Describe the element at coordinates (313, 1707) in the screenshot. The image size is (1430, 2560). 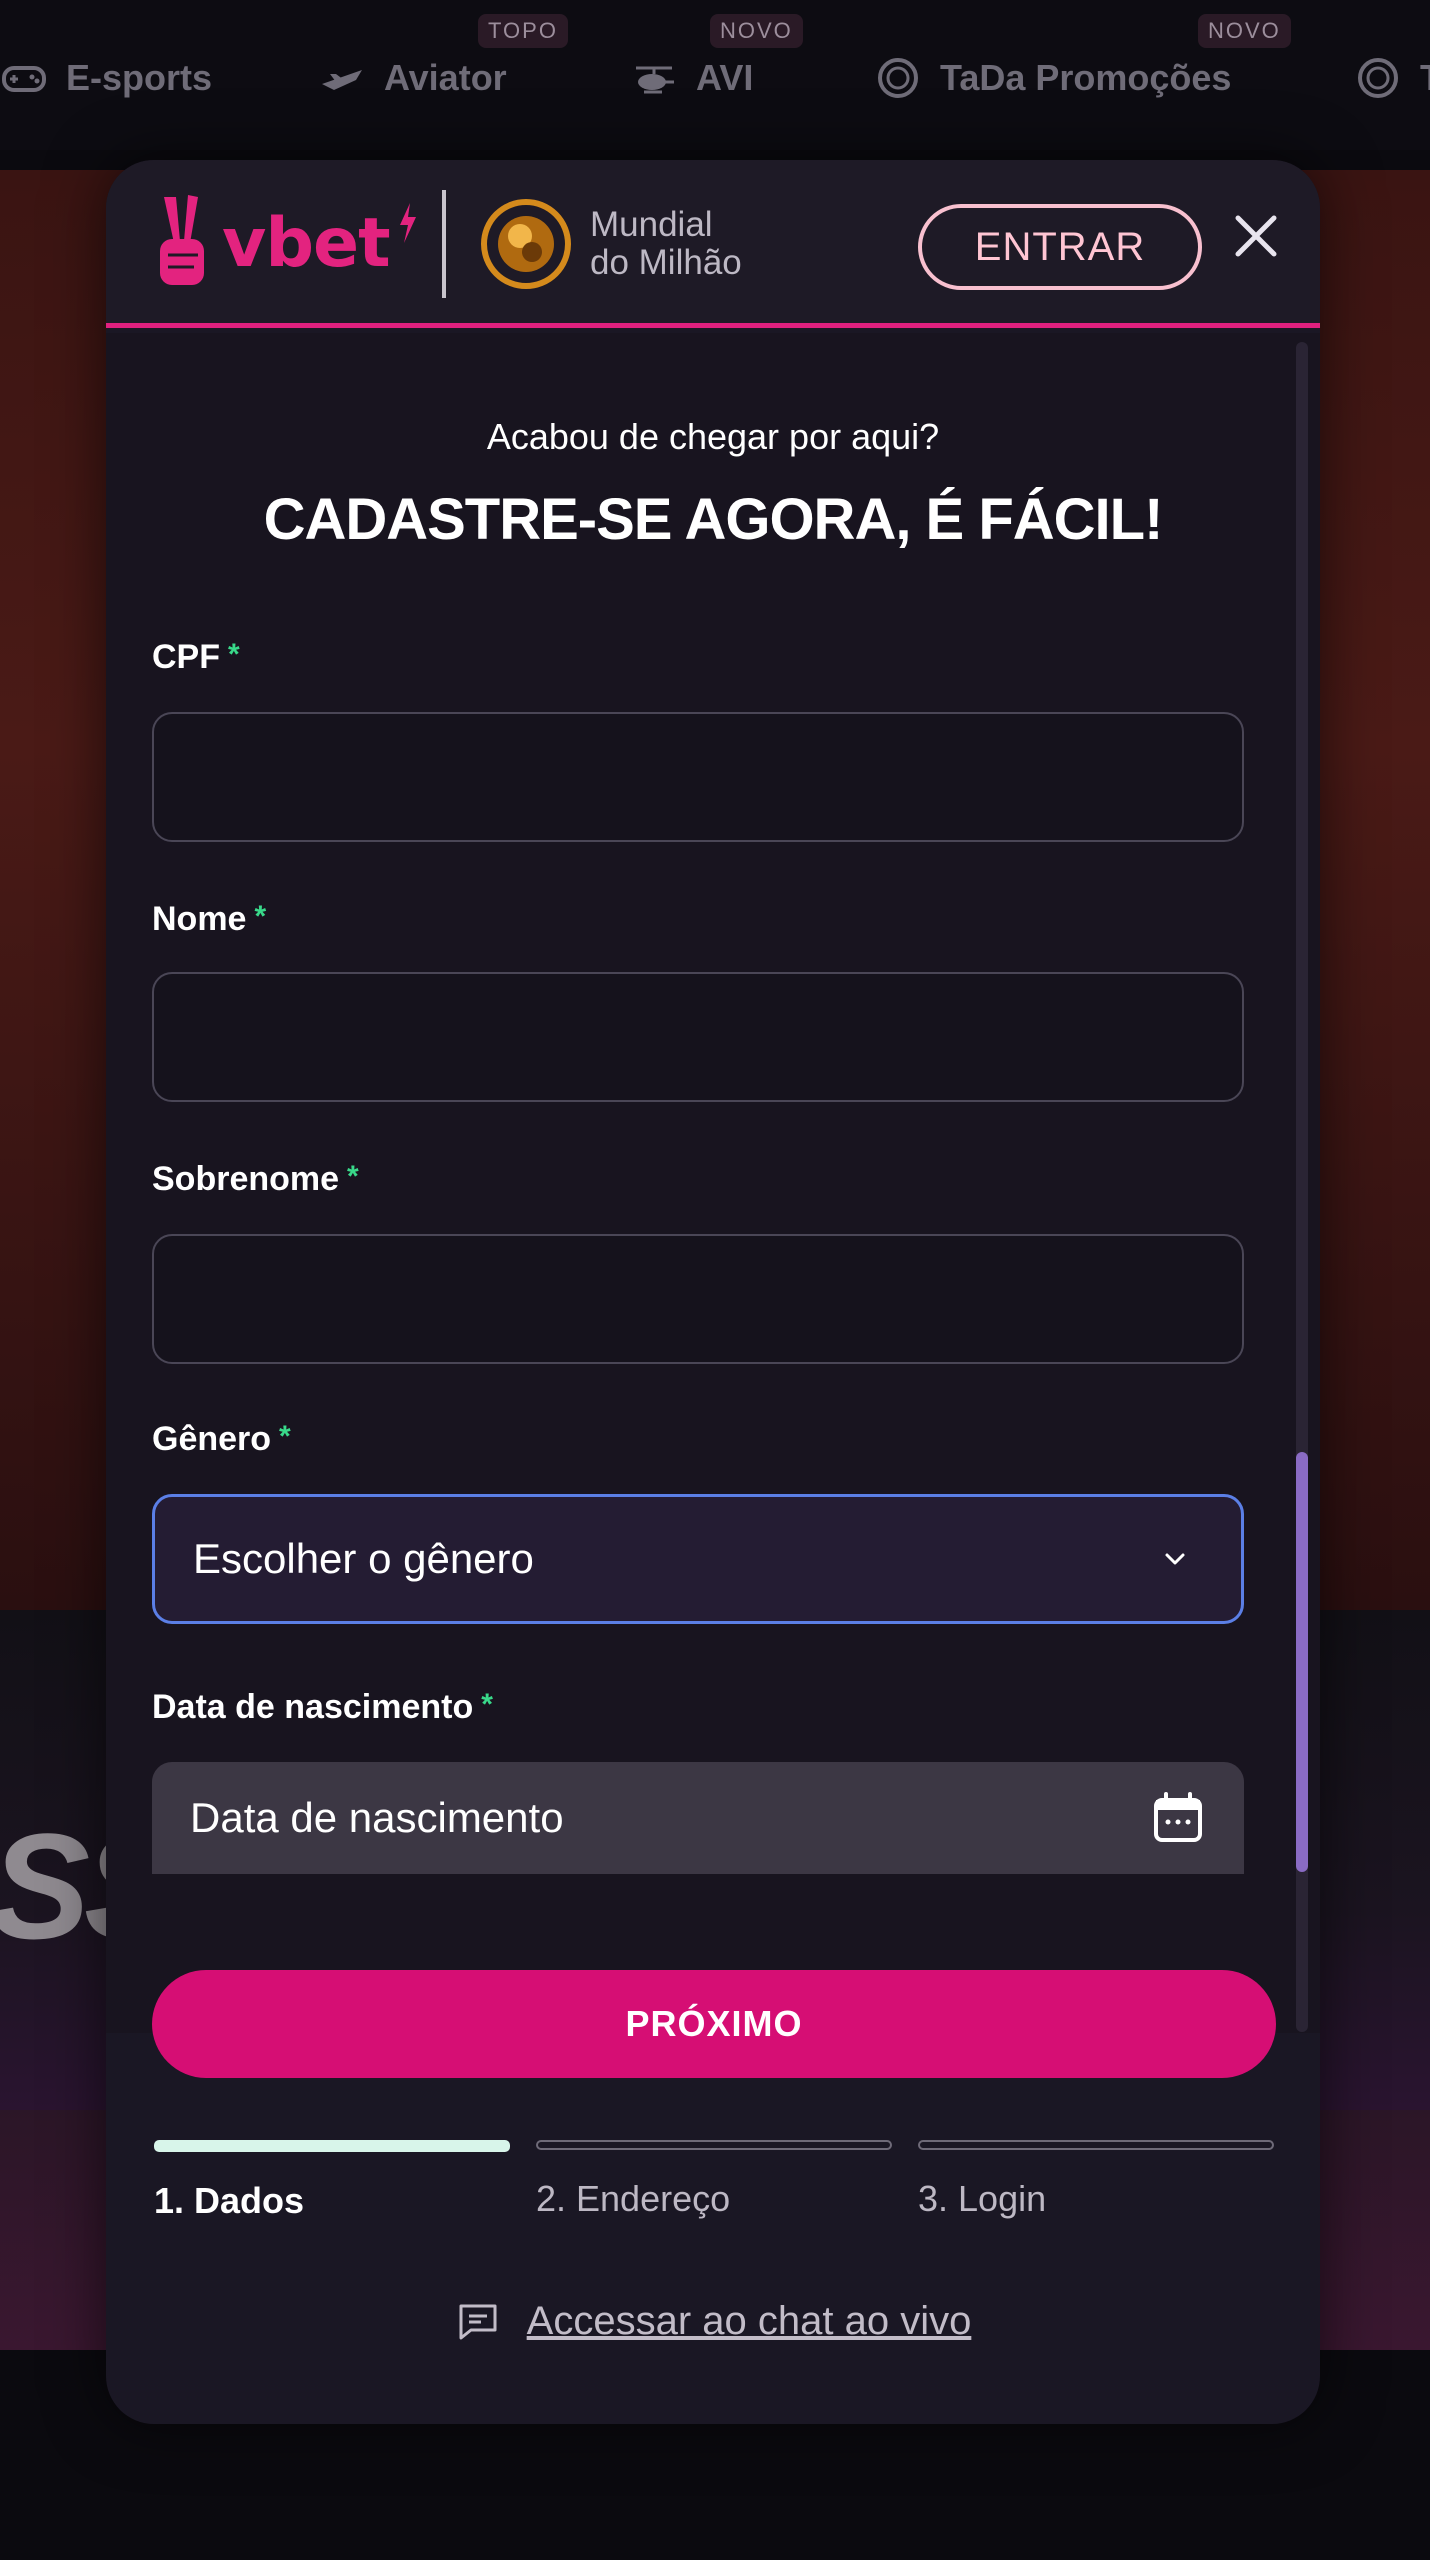
I see `nascimento-label-text: Data de nascimento` at that location.